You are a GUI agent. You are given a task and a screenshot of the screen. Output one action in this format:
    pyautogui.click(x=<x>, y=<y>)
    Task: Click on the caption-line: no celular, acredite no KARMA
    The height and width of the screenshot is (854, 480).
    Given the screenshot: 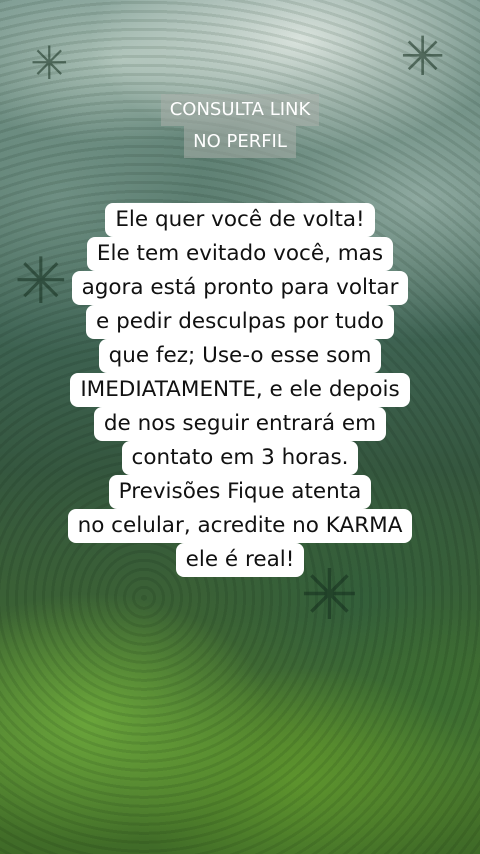 What is the action you would take?
    pyautogui.click(x=240, y=526)
    